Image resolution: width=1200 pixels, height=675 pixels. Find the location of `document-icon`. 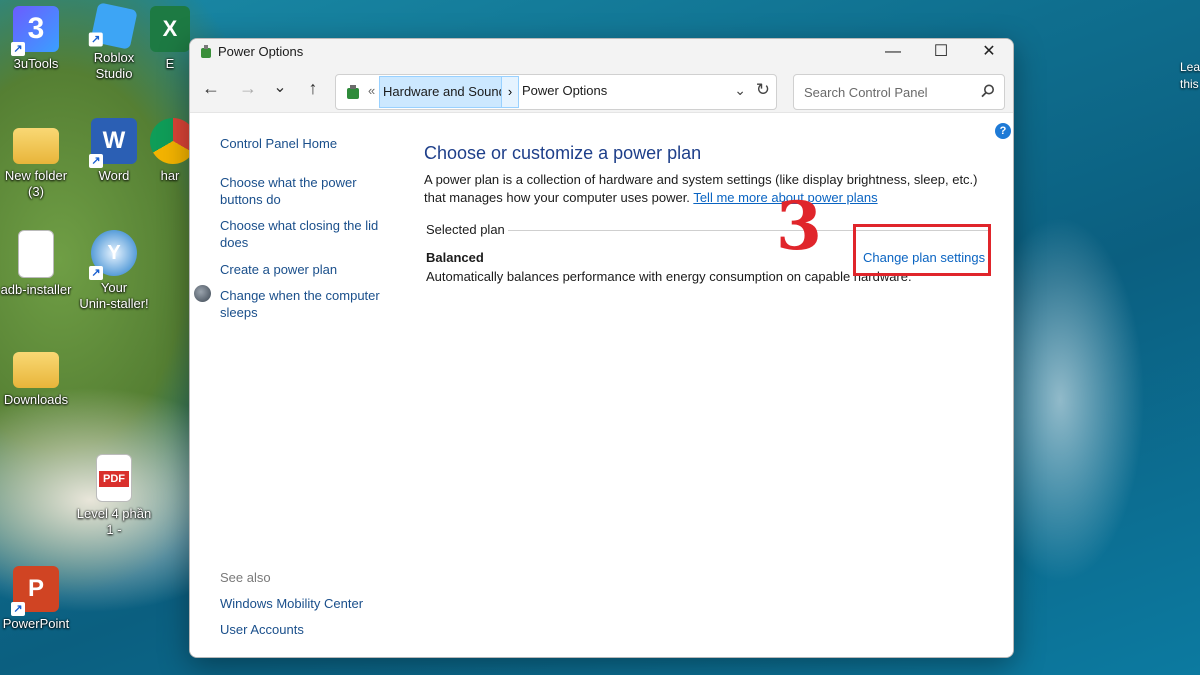

document-icon is located at coordinates (36, 254).